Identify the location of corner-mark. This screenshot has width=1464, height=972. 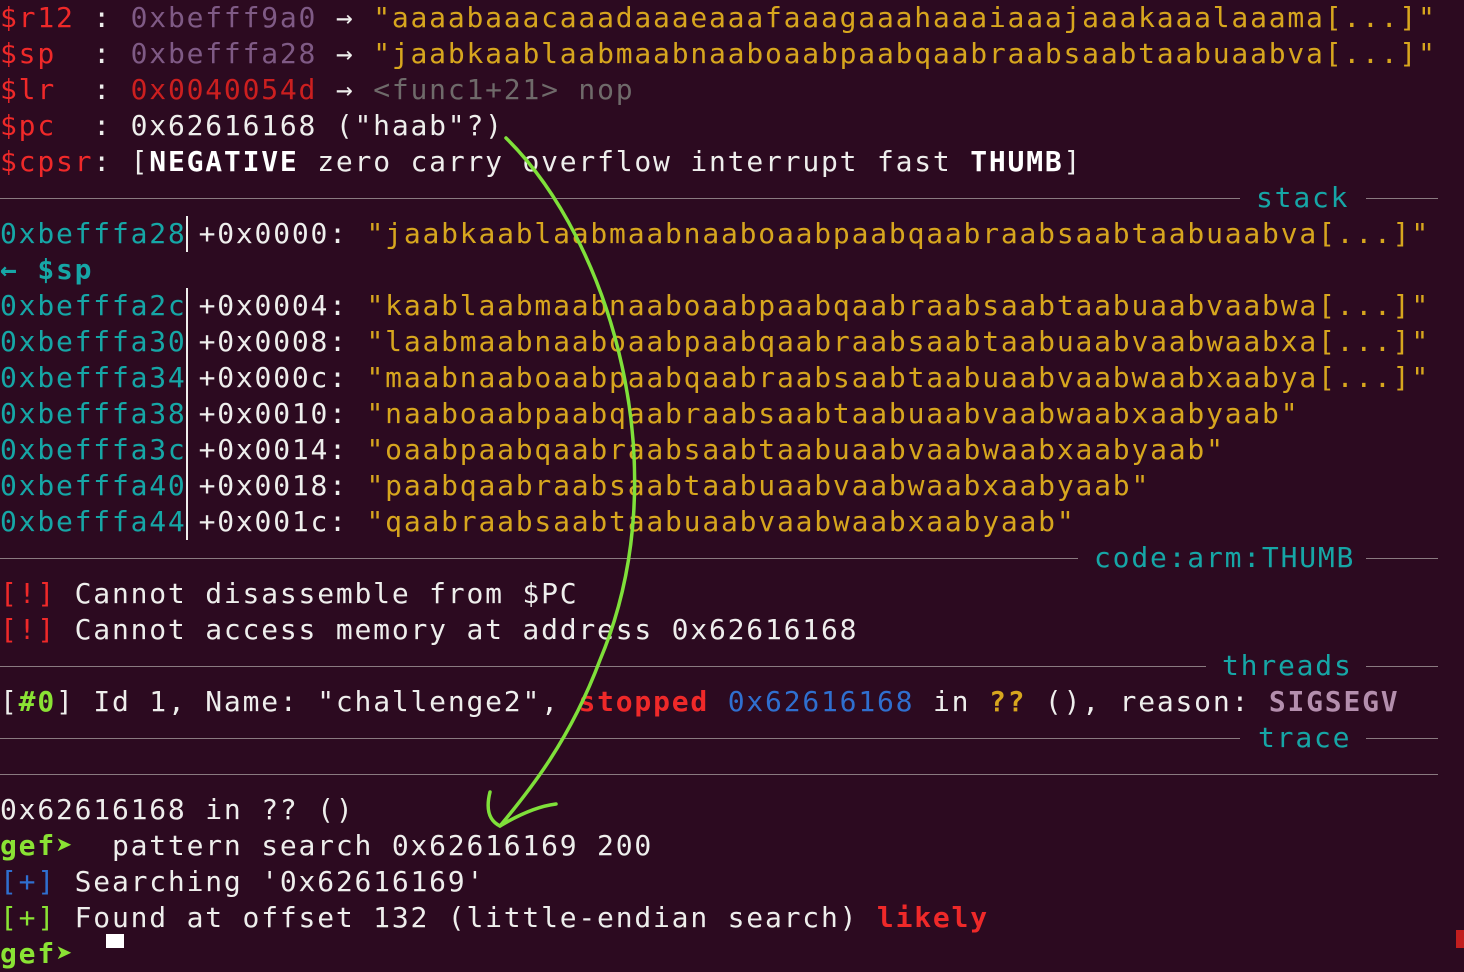
(1460, 939).